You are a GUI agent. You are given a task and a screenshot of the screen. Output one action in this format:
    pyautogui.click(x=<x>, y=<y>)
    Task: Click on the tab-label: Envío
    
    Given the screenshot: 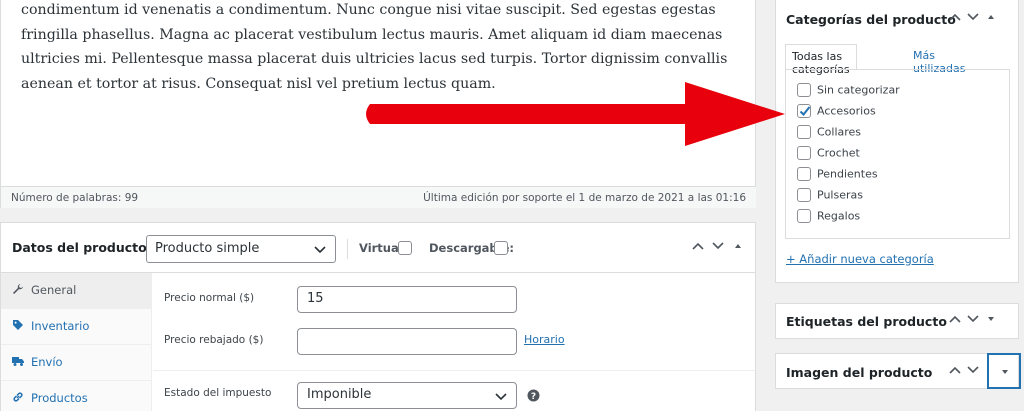 What is the action you would take?
    pyautogui.click(x=47, y=362)
    